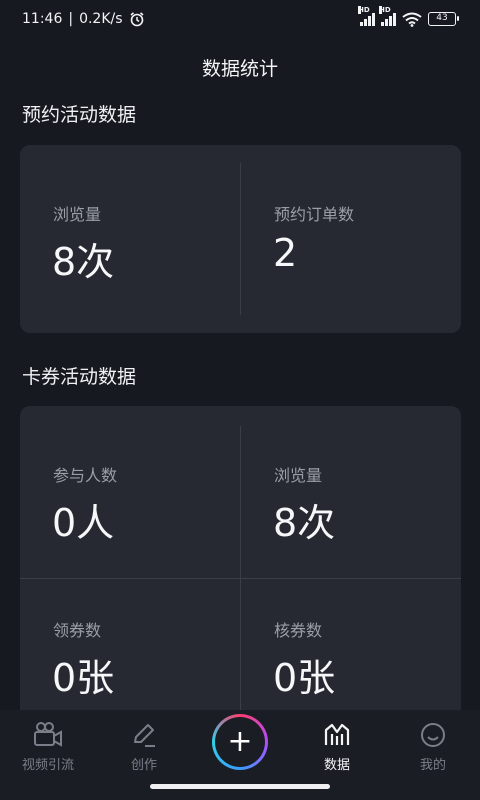 The image size is (480, 800). What do you see at coordinates (79, 115) in the screenshot?
I see `booking-section-title: 预约活动数据` at bounding box center [79, 115].